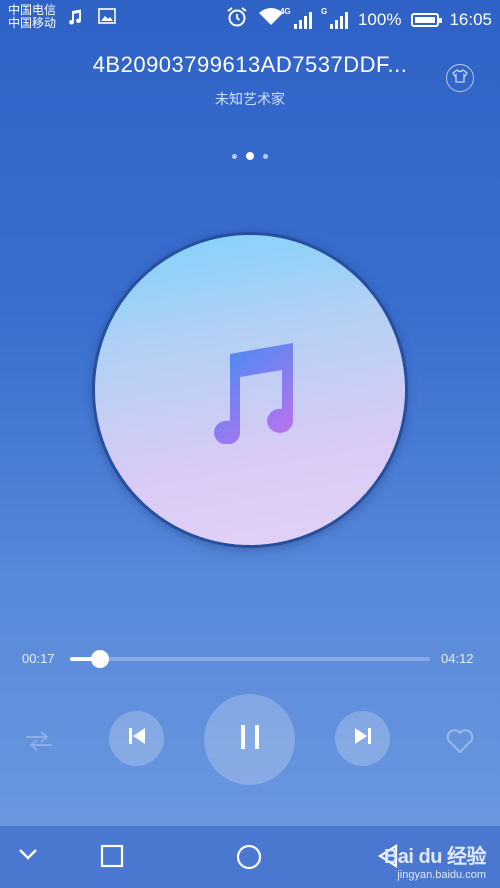 The height and width of the screenshot is (888, 500). Describe the element at coordinates (457, 658) in the screenshot. I see `total-time: 04:12` at that location.